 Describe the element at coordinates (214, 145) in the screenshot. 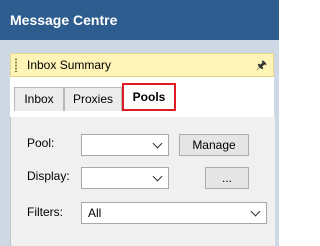

I see `manage-button: Manage` at that location.